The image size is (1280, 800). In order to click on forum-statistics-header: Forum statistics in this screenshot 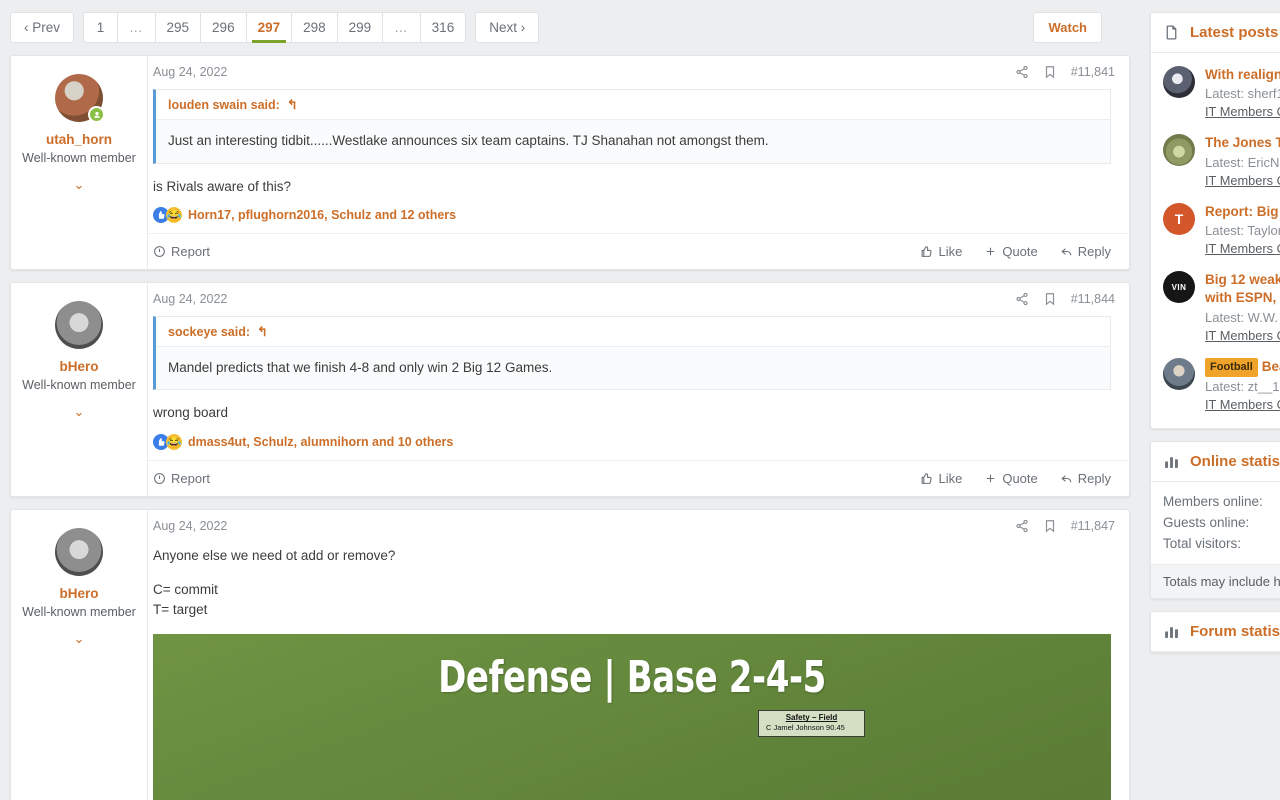, I will do `click(1215, 632)`.